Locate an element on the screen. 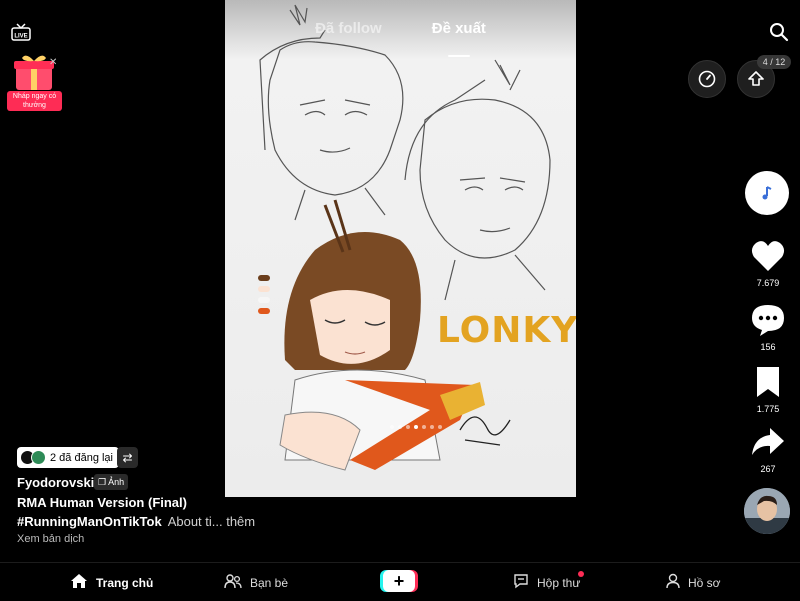  artwork-title: LONKY is located at coordinates (506, 330).